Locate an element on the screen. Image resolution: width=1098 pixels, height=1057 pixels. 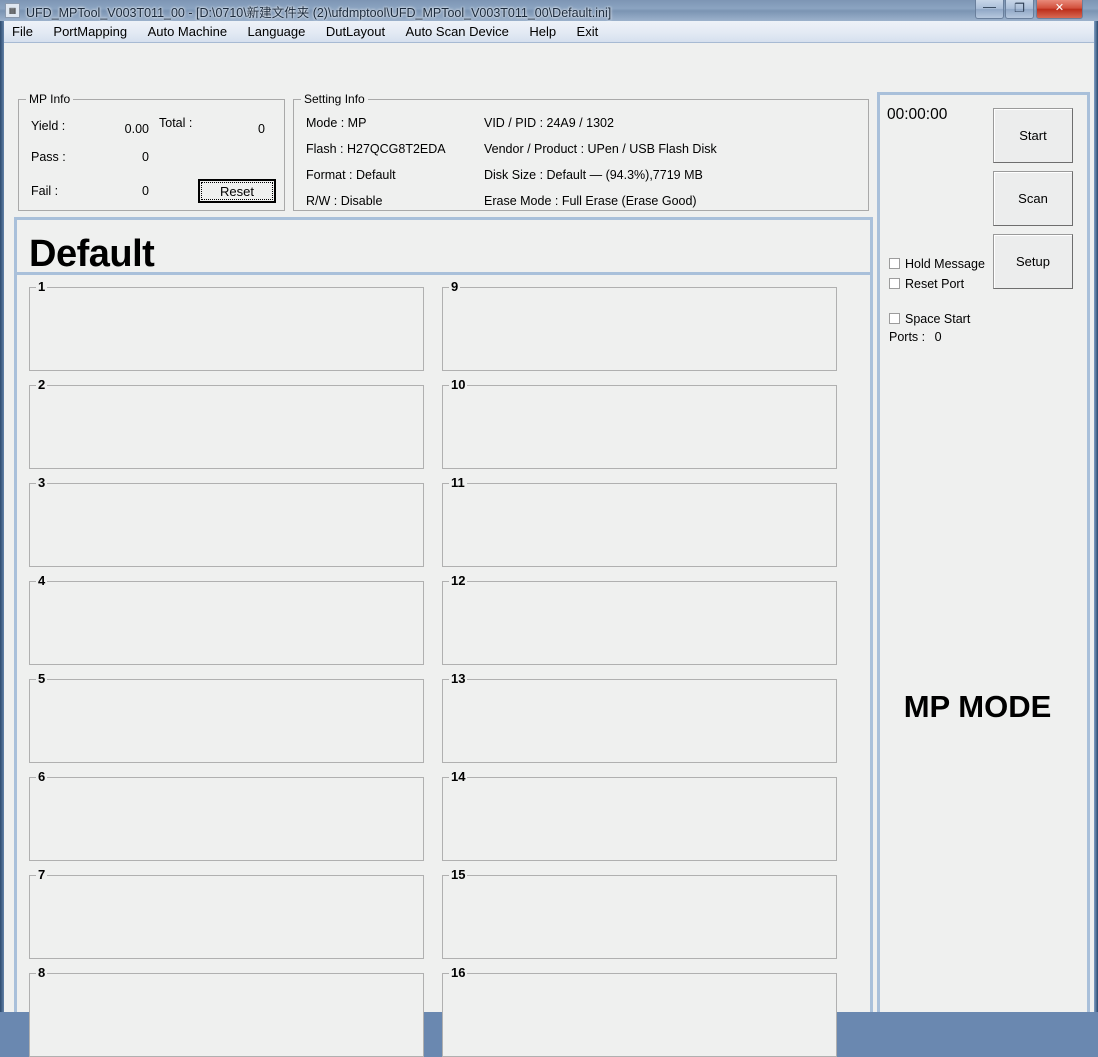
setting-info-legend: Setting Info is located at coordinates (334, 99).